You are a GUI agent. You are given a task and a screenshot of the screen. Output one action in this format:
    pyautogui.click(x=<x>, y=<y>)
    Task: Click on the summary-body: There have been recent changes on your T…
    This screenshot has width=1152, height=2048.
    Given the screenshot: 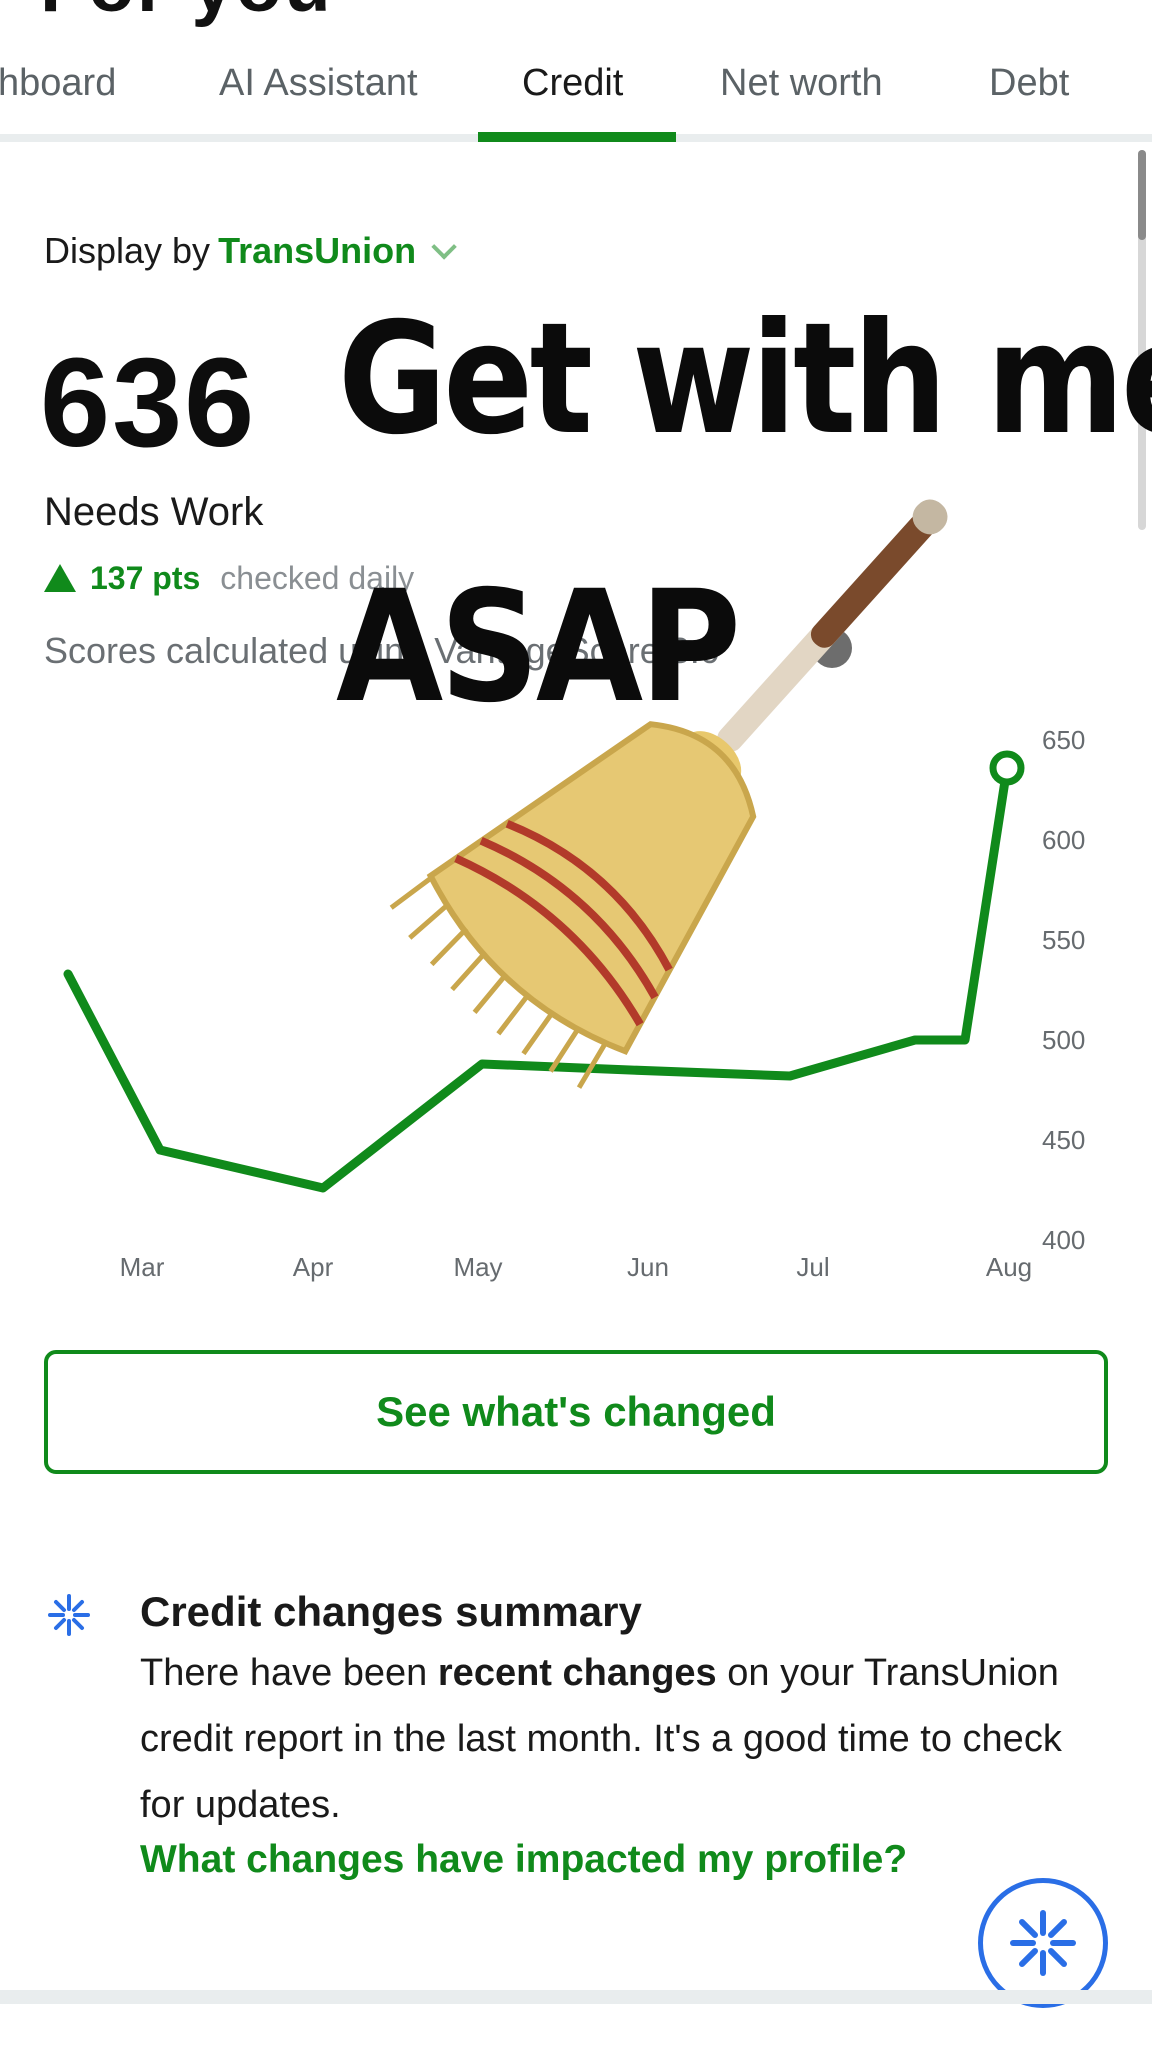 What is the action you would take?
    pyautogui.click(x=620, y=1739)
    